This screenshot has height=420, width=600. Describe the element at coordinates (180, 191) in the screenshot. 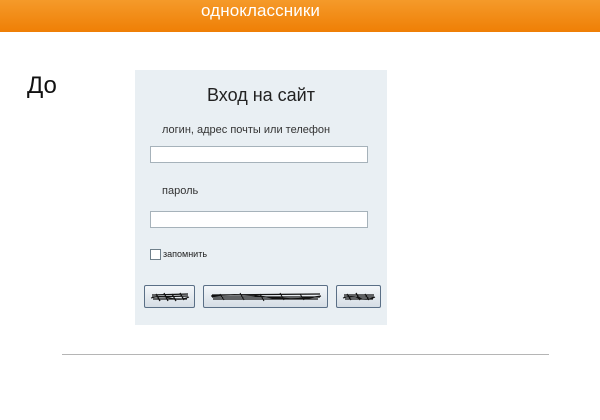

I see `password-field-label: пароль` at that location.